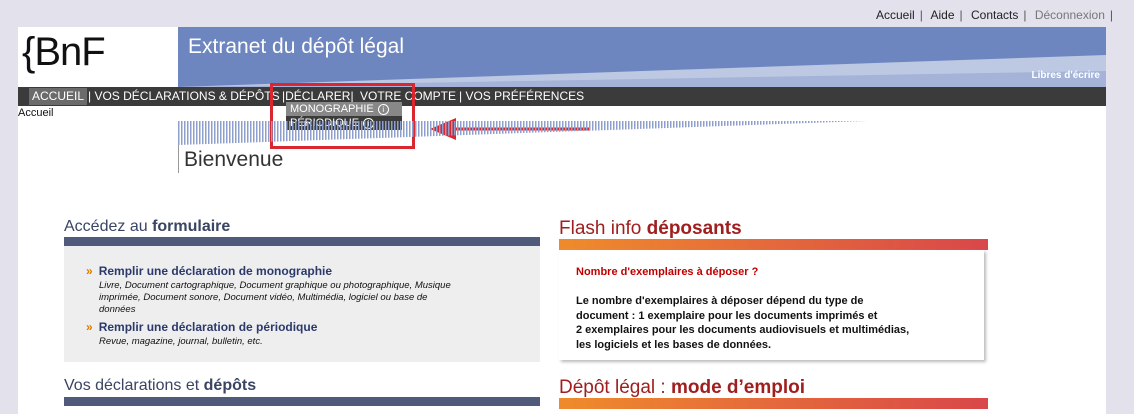  Describe the element at coordinates (667, 272) in the screenshot. I see `flash-question: Nombre d'exemplaires à déposer ?` at that location.